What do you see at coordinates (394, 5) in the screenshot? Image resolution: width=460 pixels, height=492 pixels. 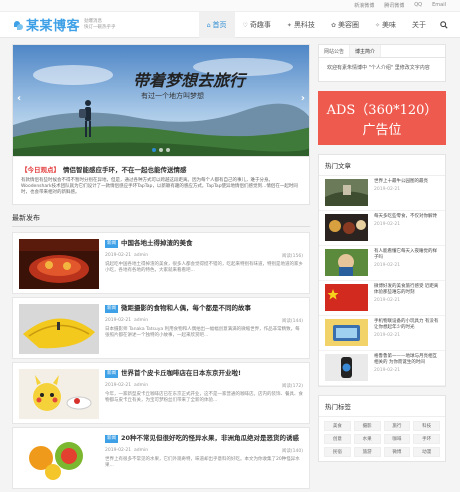 I see `tencent-weibo-link: 腾讯微博` at bounding box center [394, 5].